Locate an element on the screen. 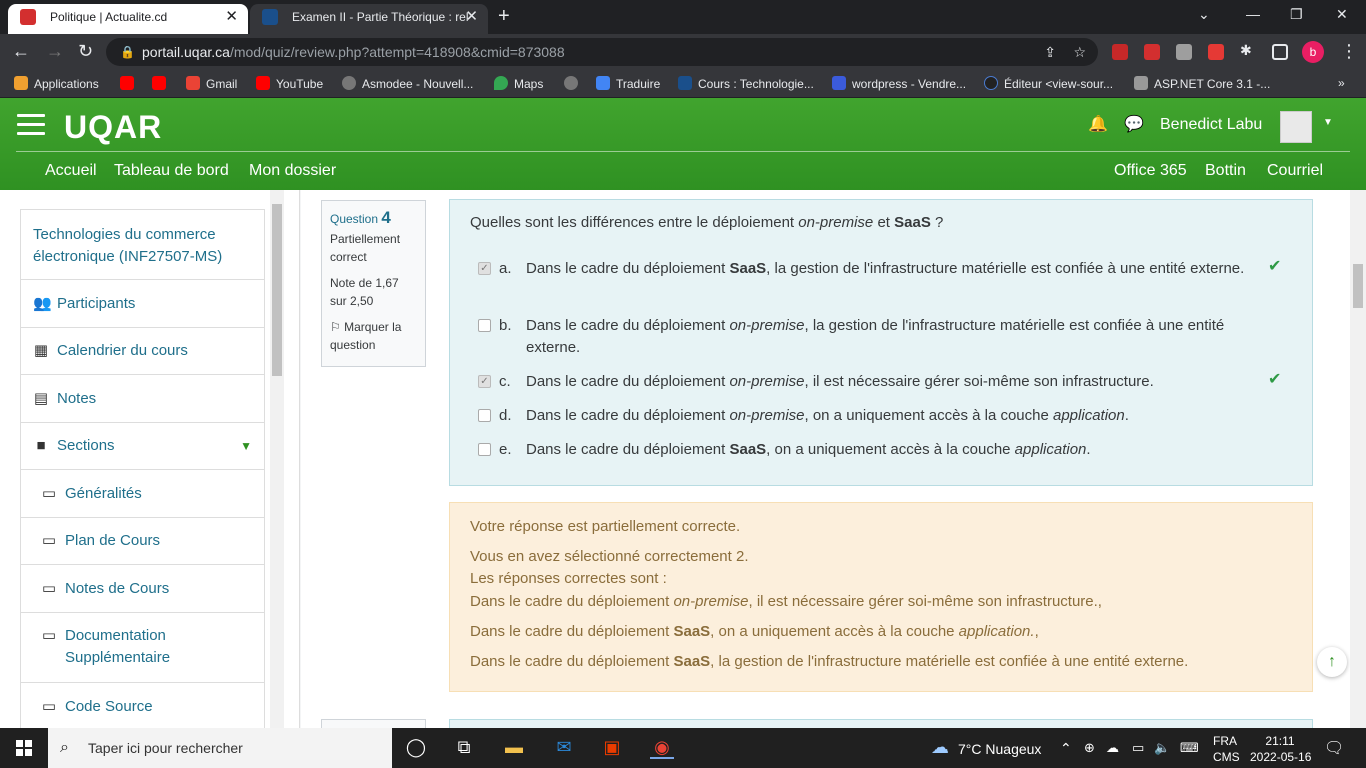  caret-down-icon: ▼ is located at coordinates (246, 446).